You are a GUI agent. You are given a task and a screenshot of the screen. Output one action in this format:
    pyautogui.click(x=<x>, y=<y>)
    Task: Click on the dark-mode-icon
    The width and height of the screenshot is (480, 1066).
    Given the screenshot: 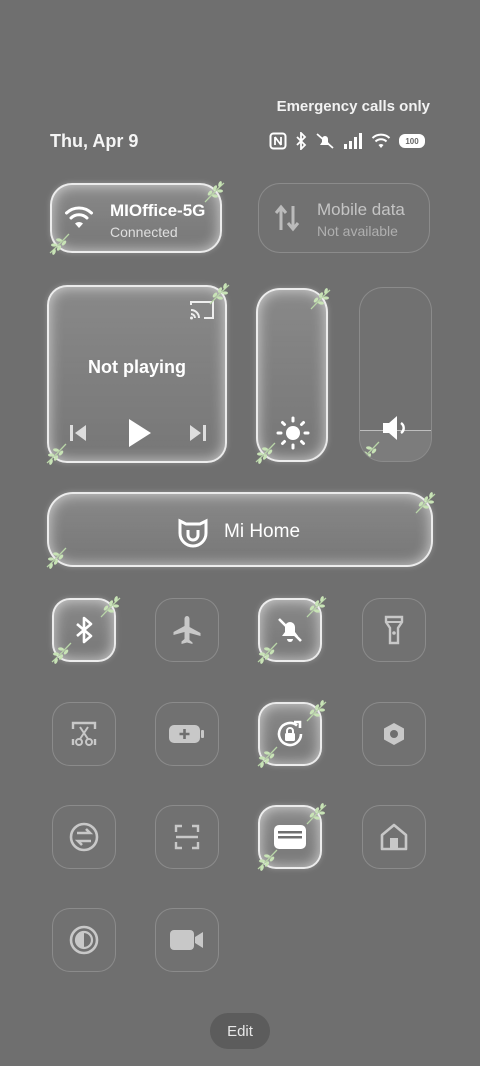 What is the action you would take?
    pyautogui.click(x=84, y=940)
    